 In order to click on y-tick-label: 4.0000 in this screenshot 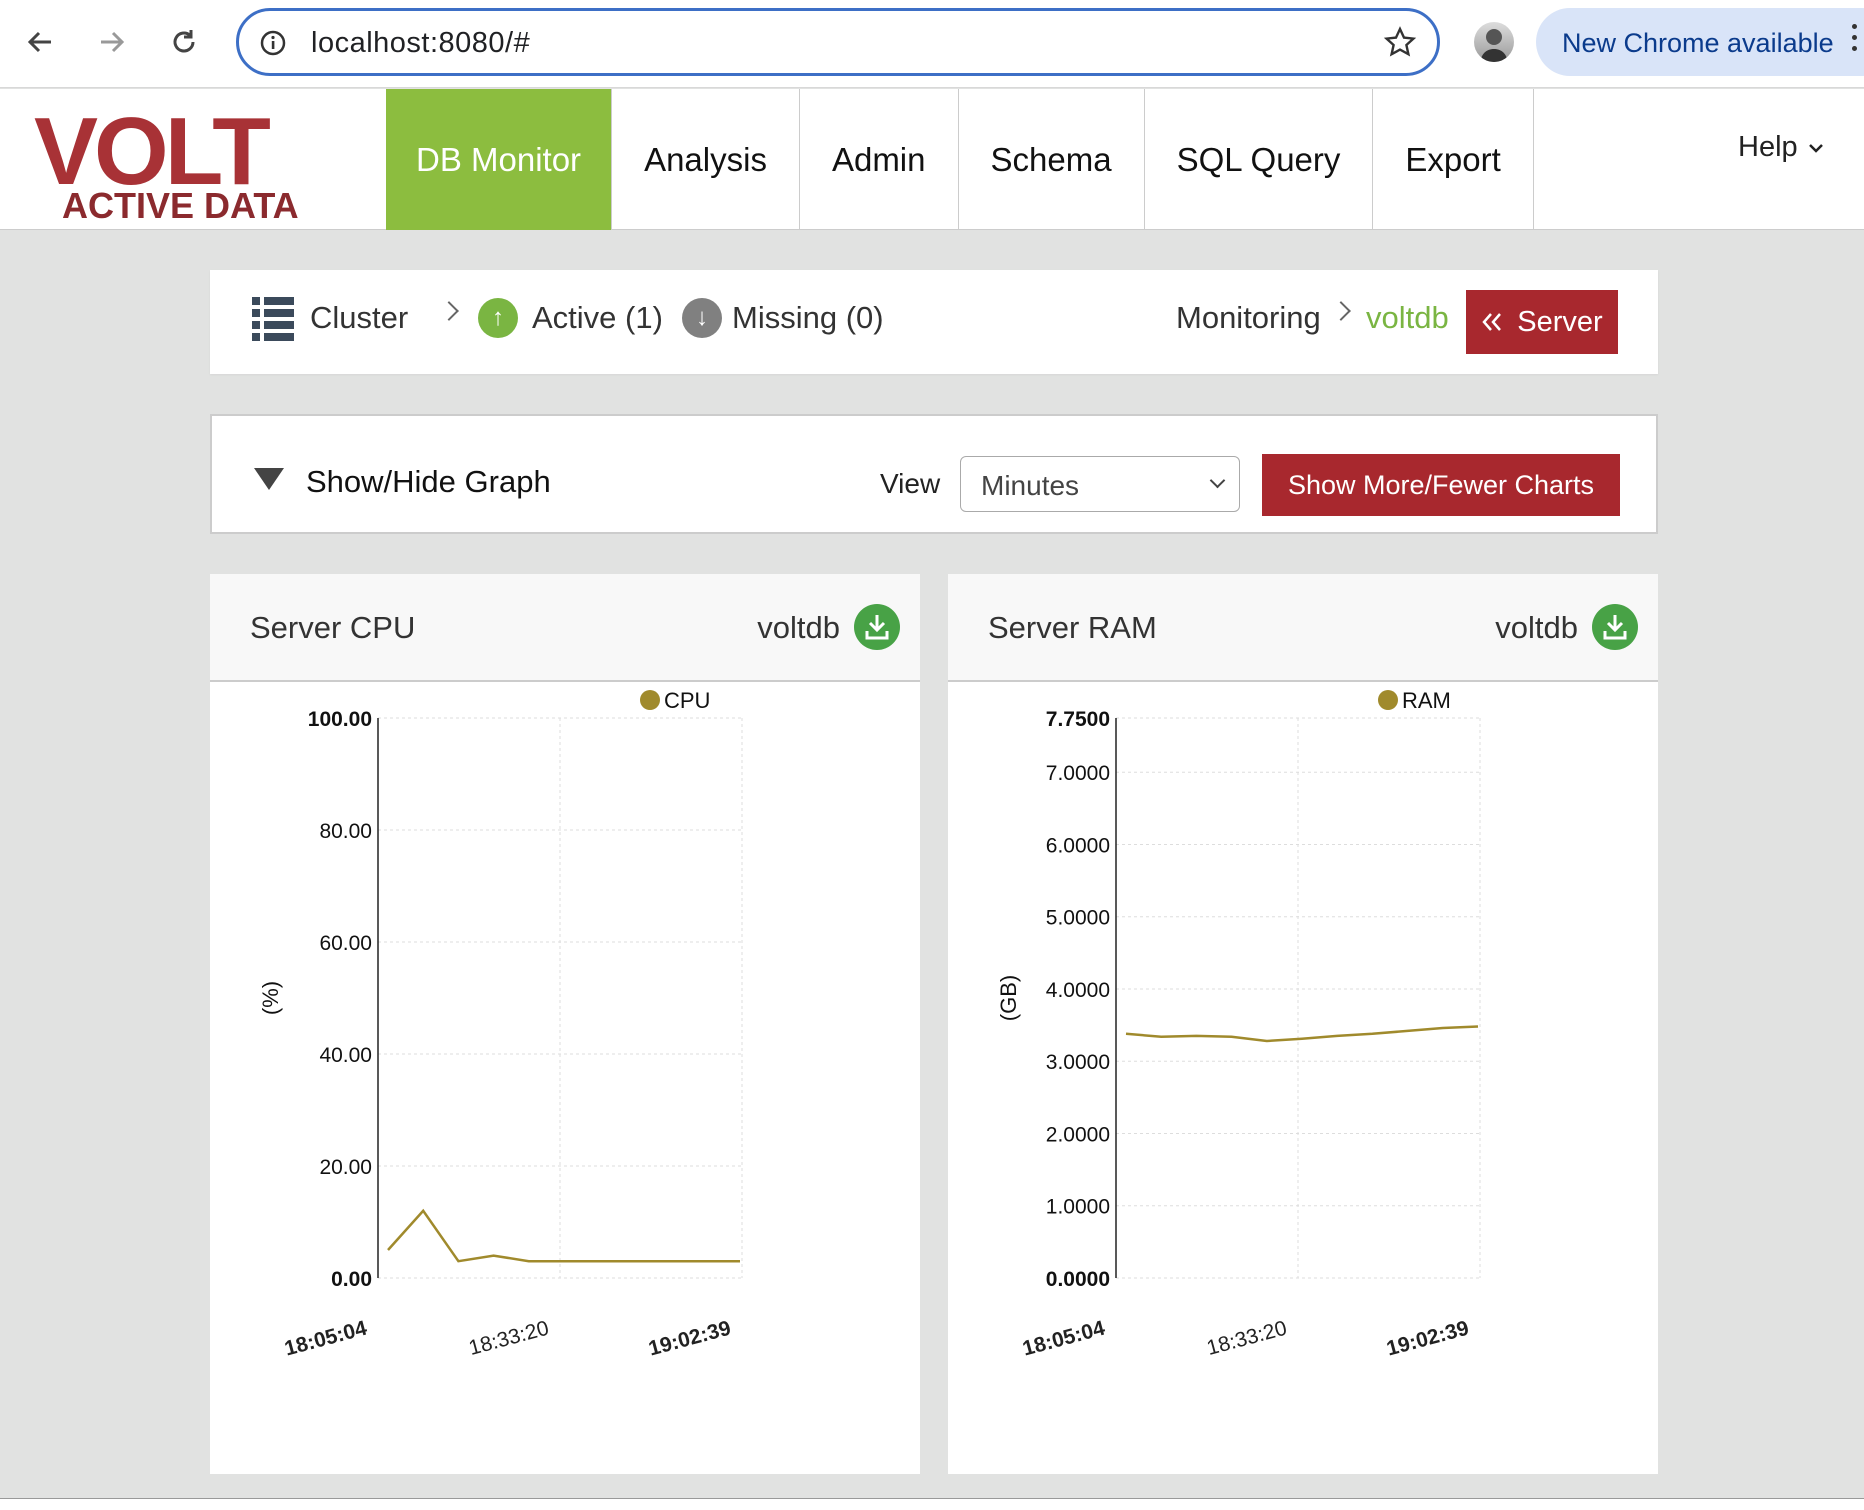, I will do `click(1078, 990)`.